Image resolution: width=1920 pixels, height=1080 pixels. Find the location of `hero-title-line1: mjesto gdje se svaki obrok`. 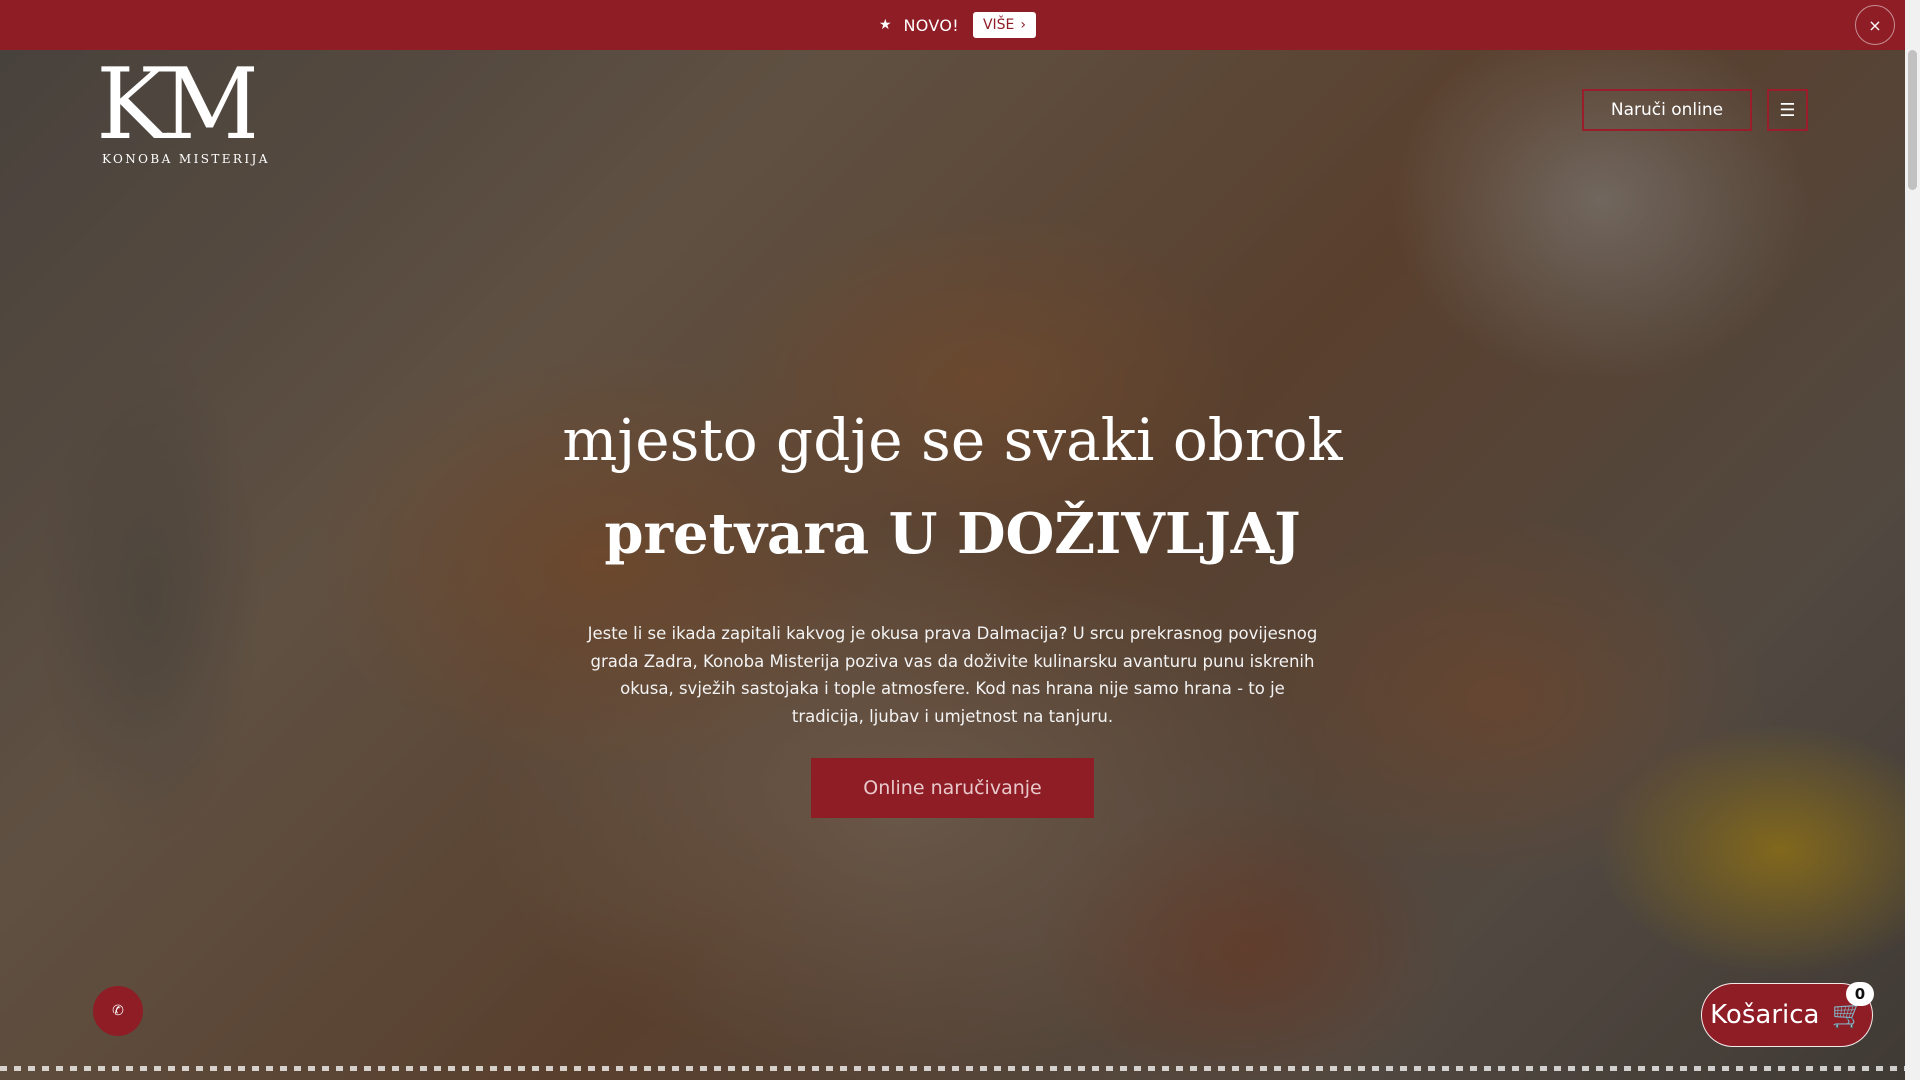

hero-title-line1: mjesto gdje se svaki obrok is located at coordinates (952, 440).